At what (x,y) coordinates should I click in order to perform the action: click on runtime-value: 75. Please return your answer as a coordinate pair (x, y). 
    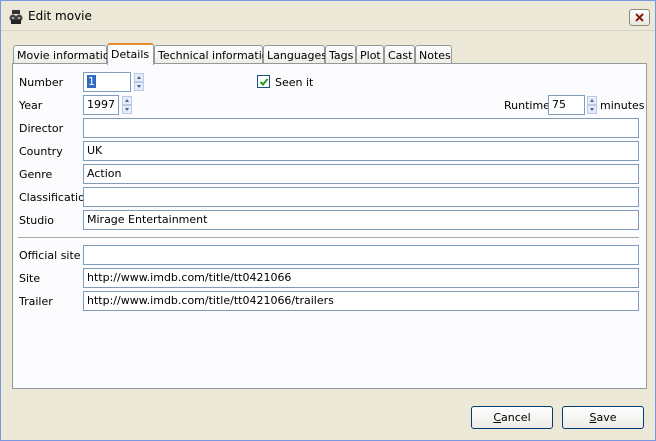
    Looking at the image, I should click on (559, 104).